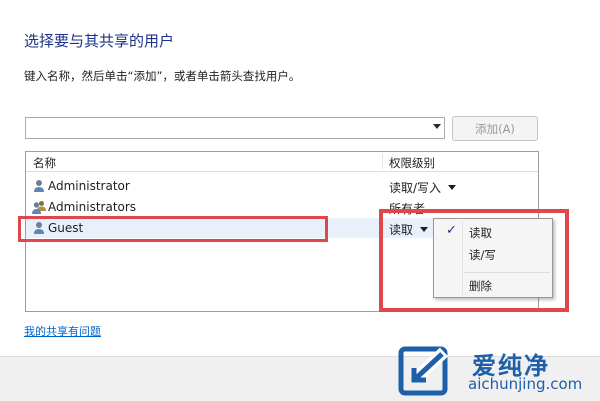 Image resolution: width=600 pixels, height=401 pixels. Describe the element at coordinates (495, 128) in the screenshot. I see `add-button: 添加(A)` at that location.